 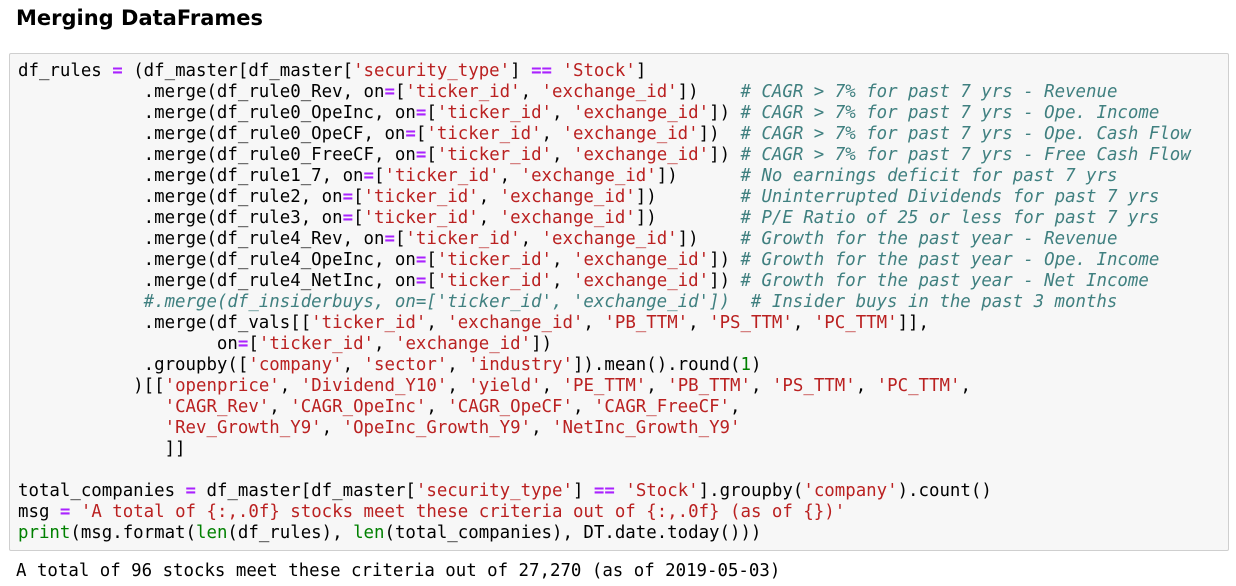 What do you see at coordinates (646, 428) in the screenshot?
I see `code-token: 'NetInc_Growth_Y9'` at bounding box center [646, 428].